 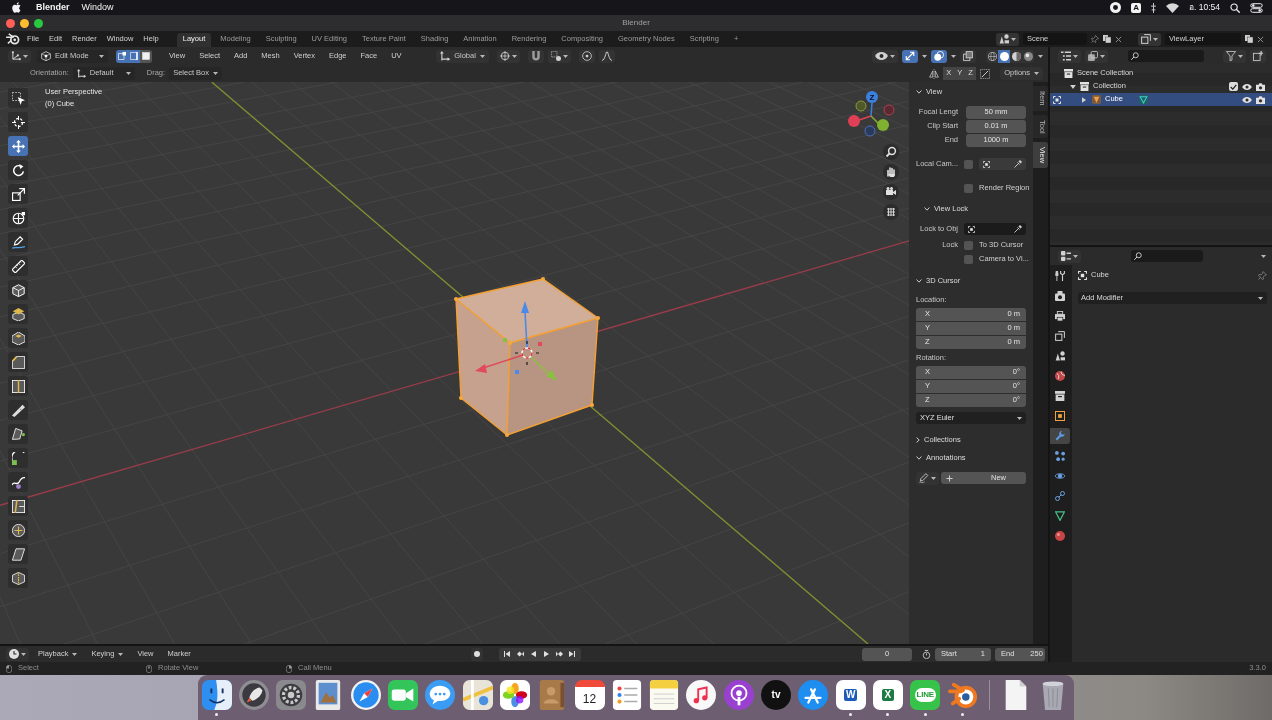 What do you see at coordinates (1204, 7) in the screenshot?
I see `clock-text: อ. 10:54` at bounding box center [1204, 7].